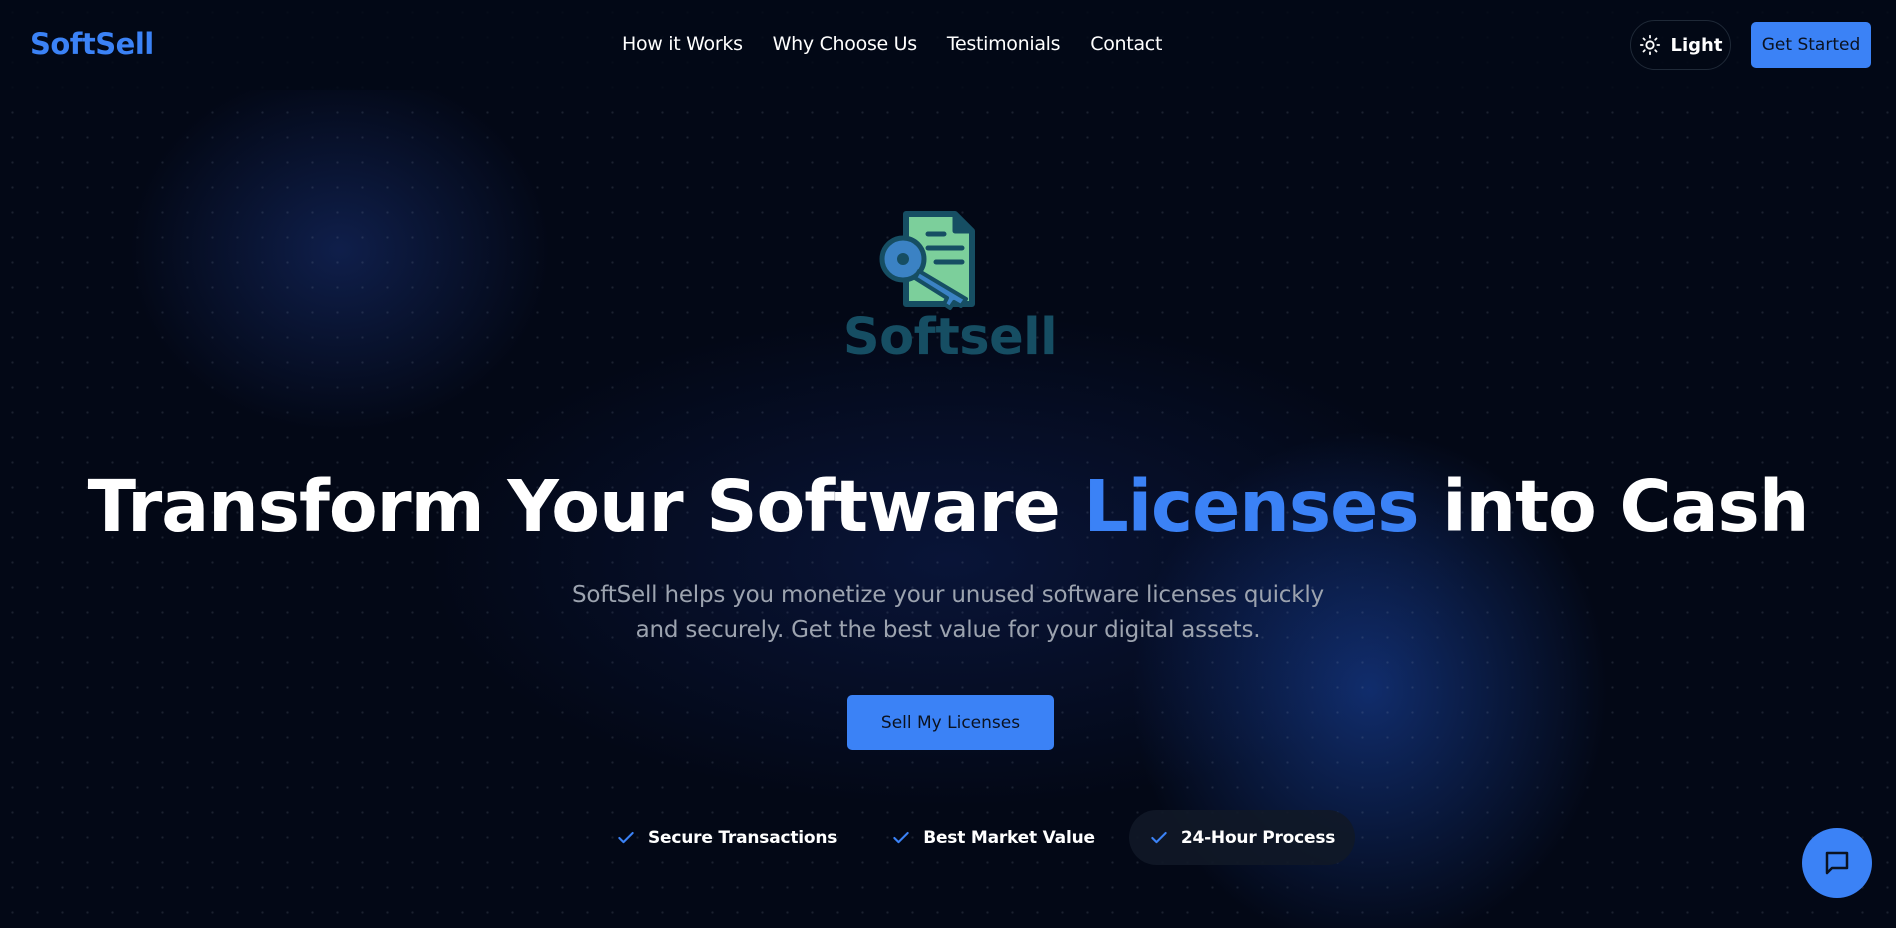  I want to click on feature-badge-24-hour: 24-Hour Process, so click(1242, 837).